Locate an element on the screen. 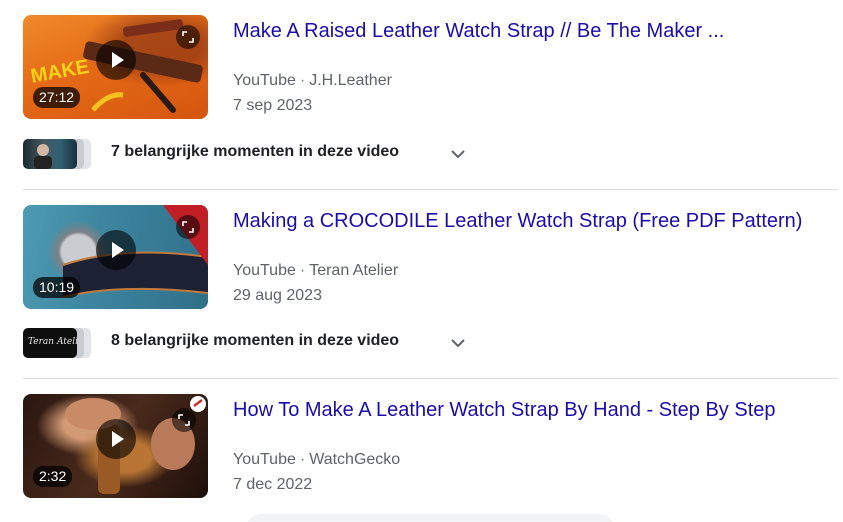  video-channel: WatchGecko is located at coordinates (355, 459).